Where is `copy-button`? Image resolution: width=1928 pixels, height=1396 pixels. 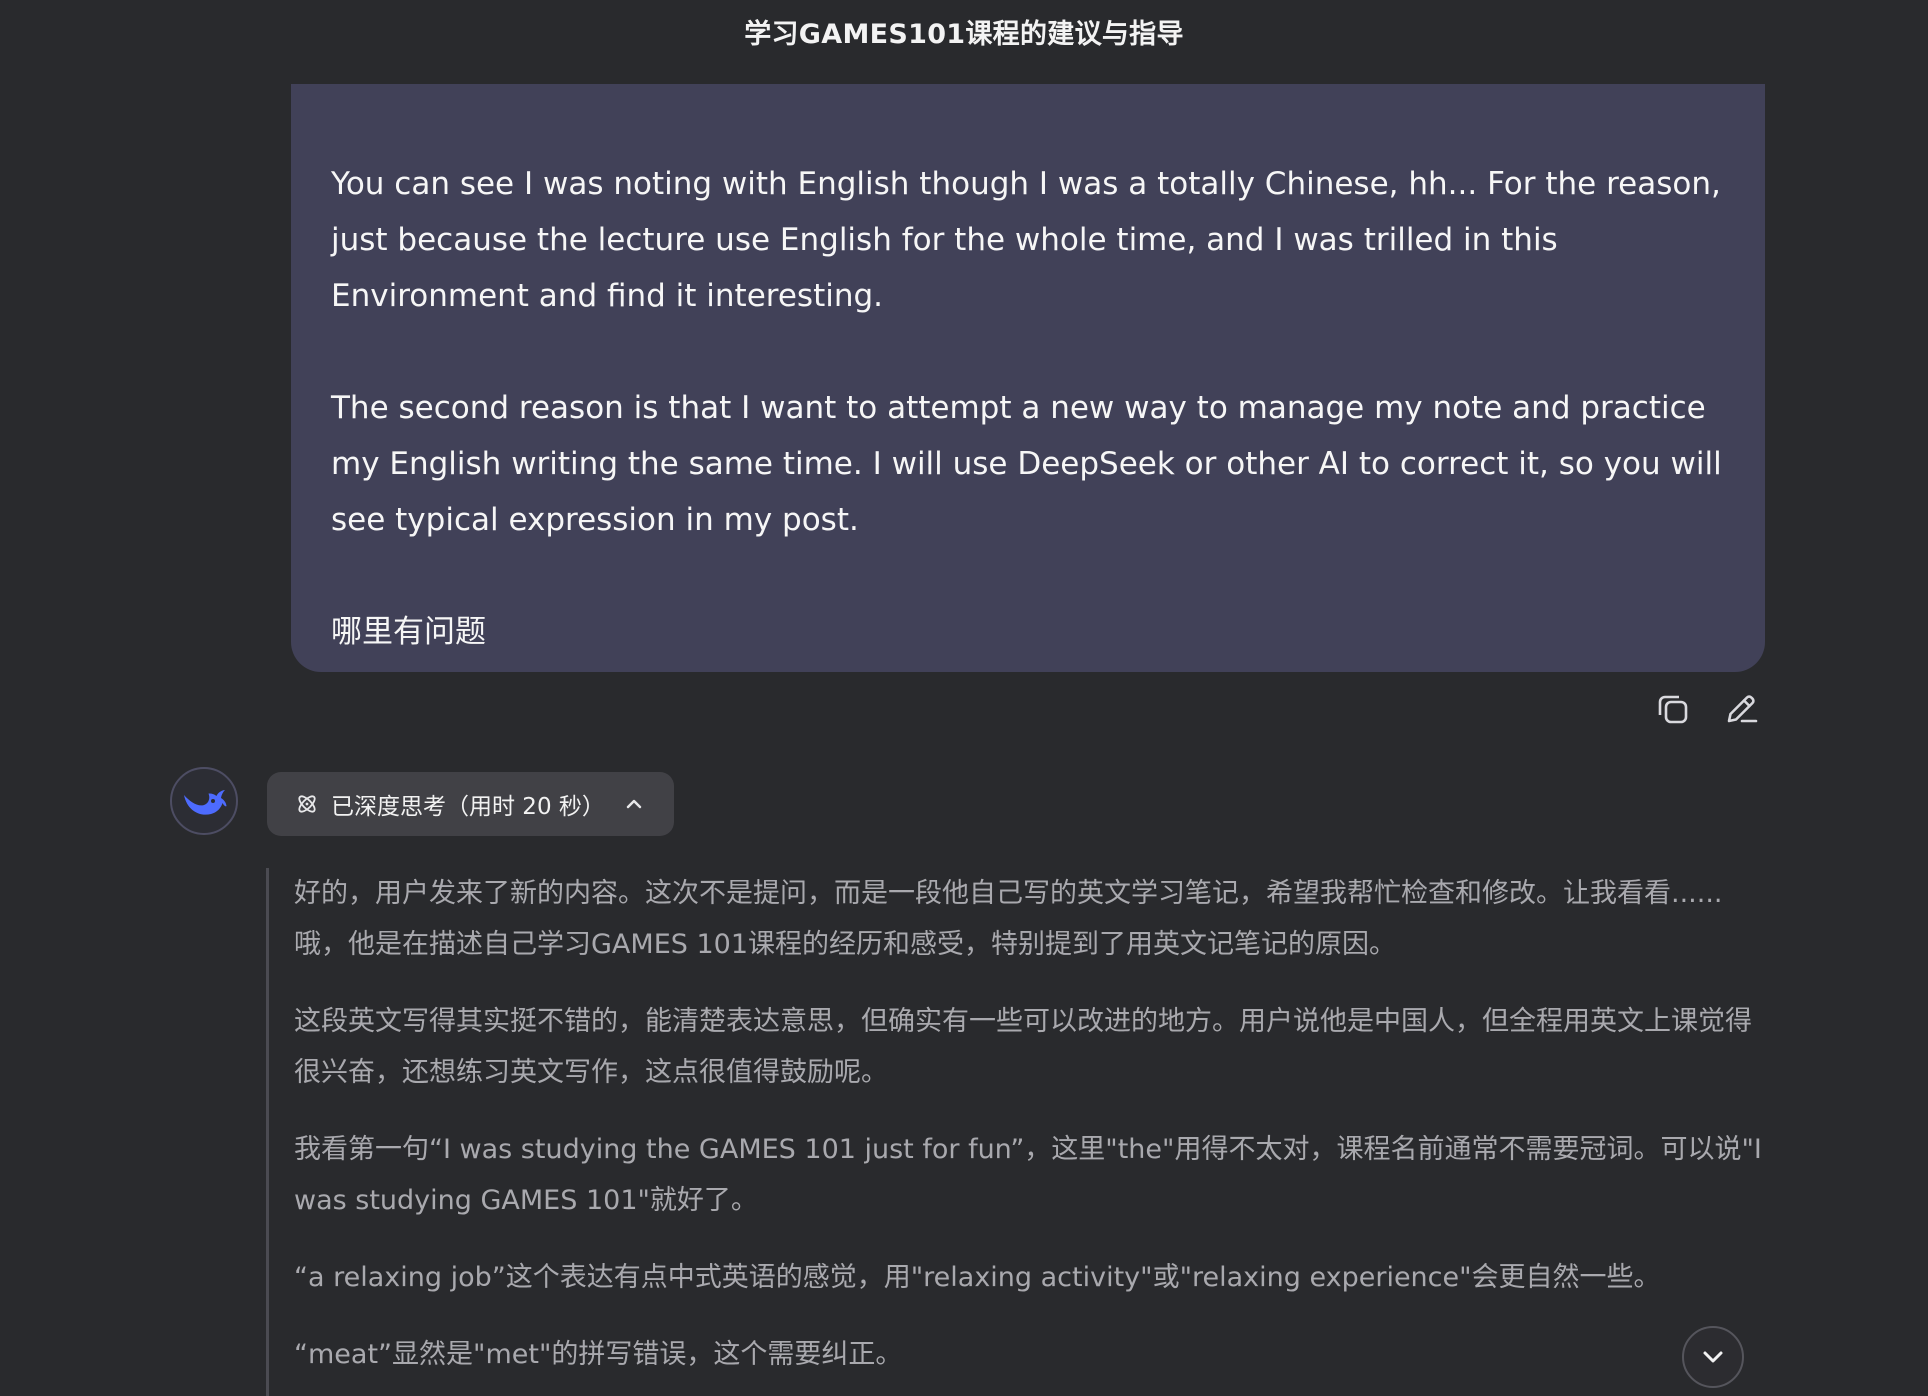 copy-button is located at coordinates (1673, 709).